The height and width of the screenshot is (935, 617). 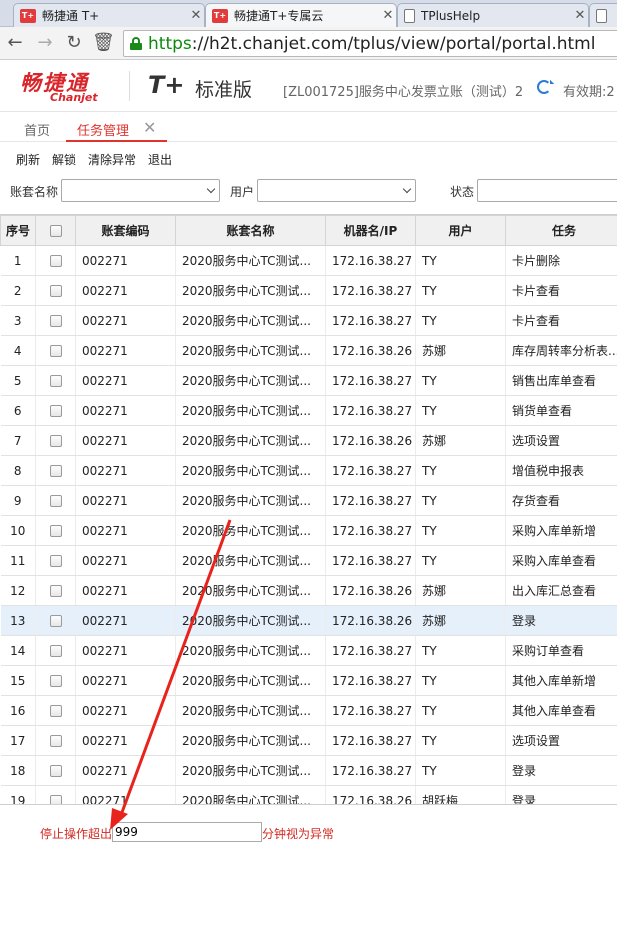 I want to click on browser-tab-1: T+ 畅捷通 T+ ✕, so click(x=109, y=15).